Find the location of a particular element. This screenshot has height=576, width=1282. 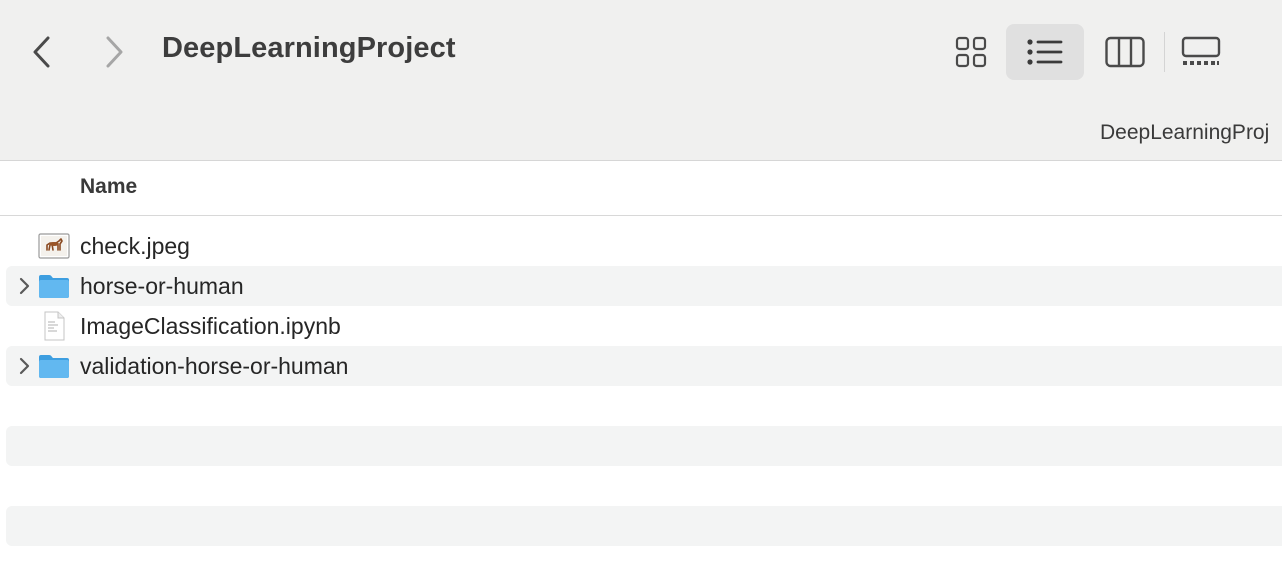

list-item: horse-or-human is located at coordinates (644, 286).